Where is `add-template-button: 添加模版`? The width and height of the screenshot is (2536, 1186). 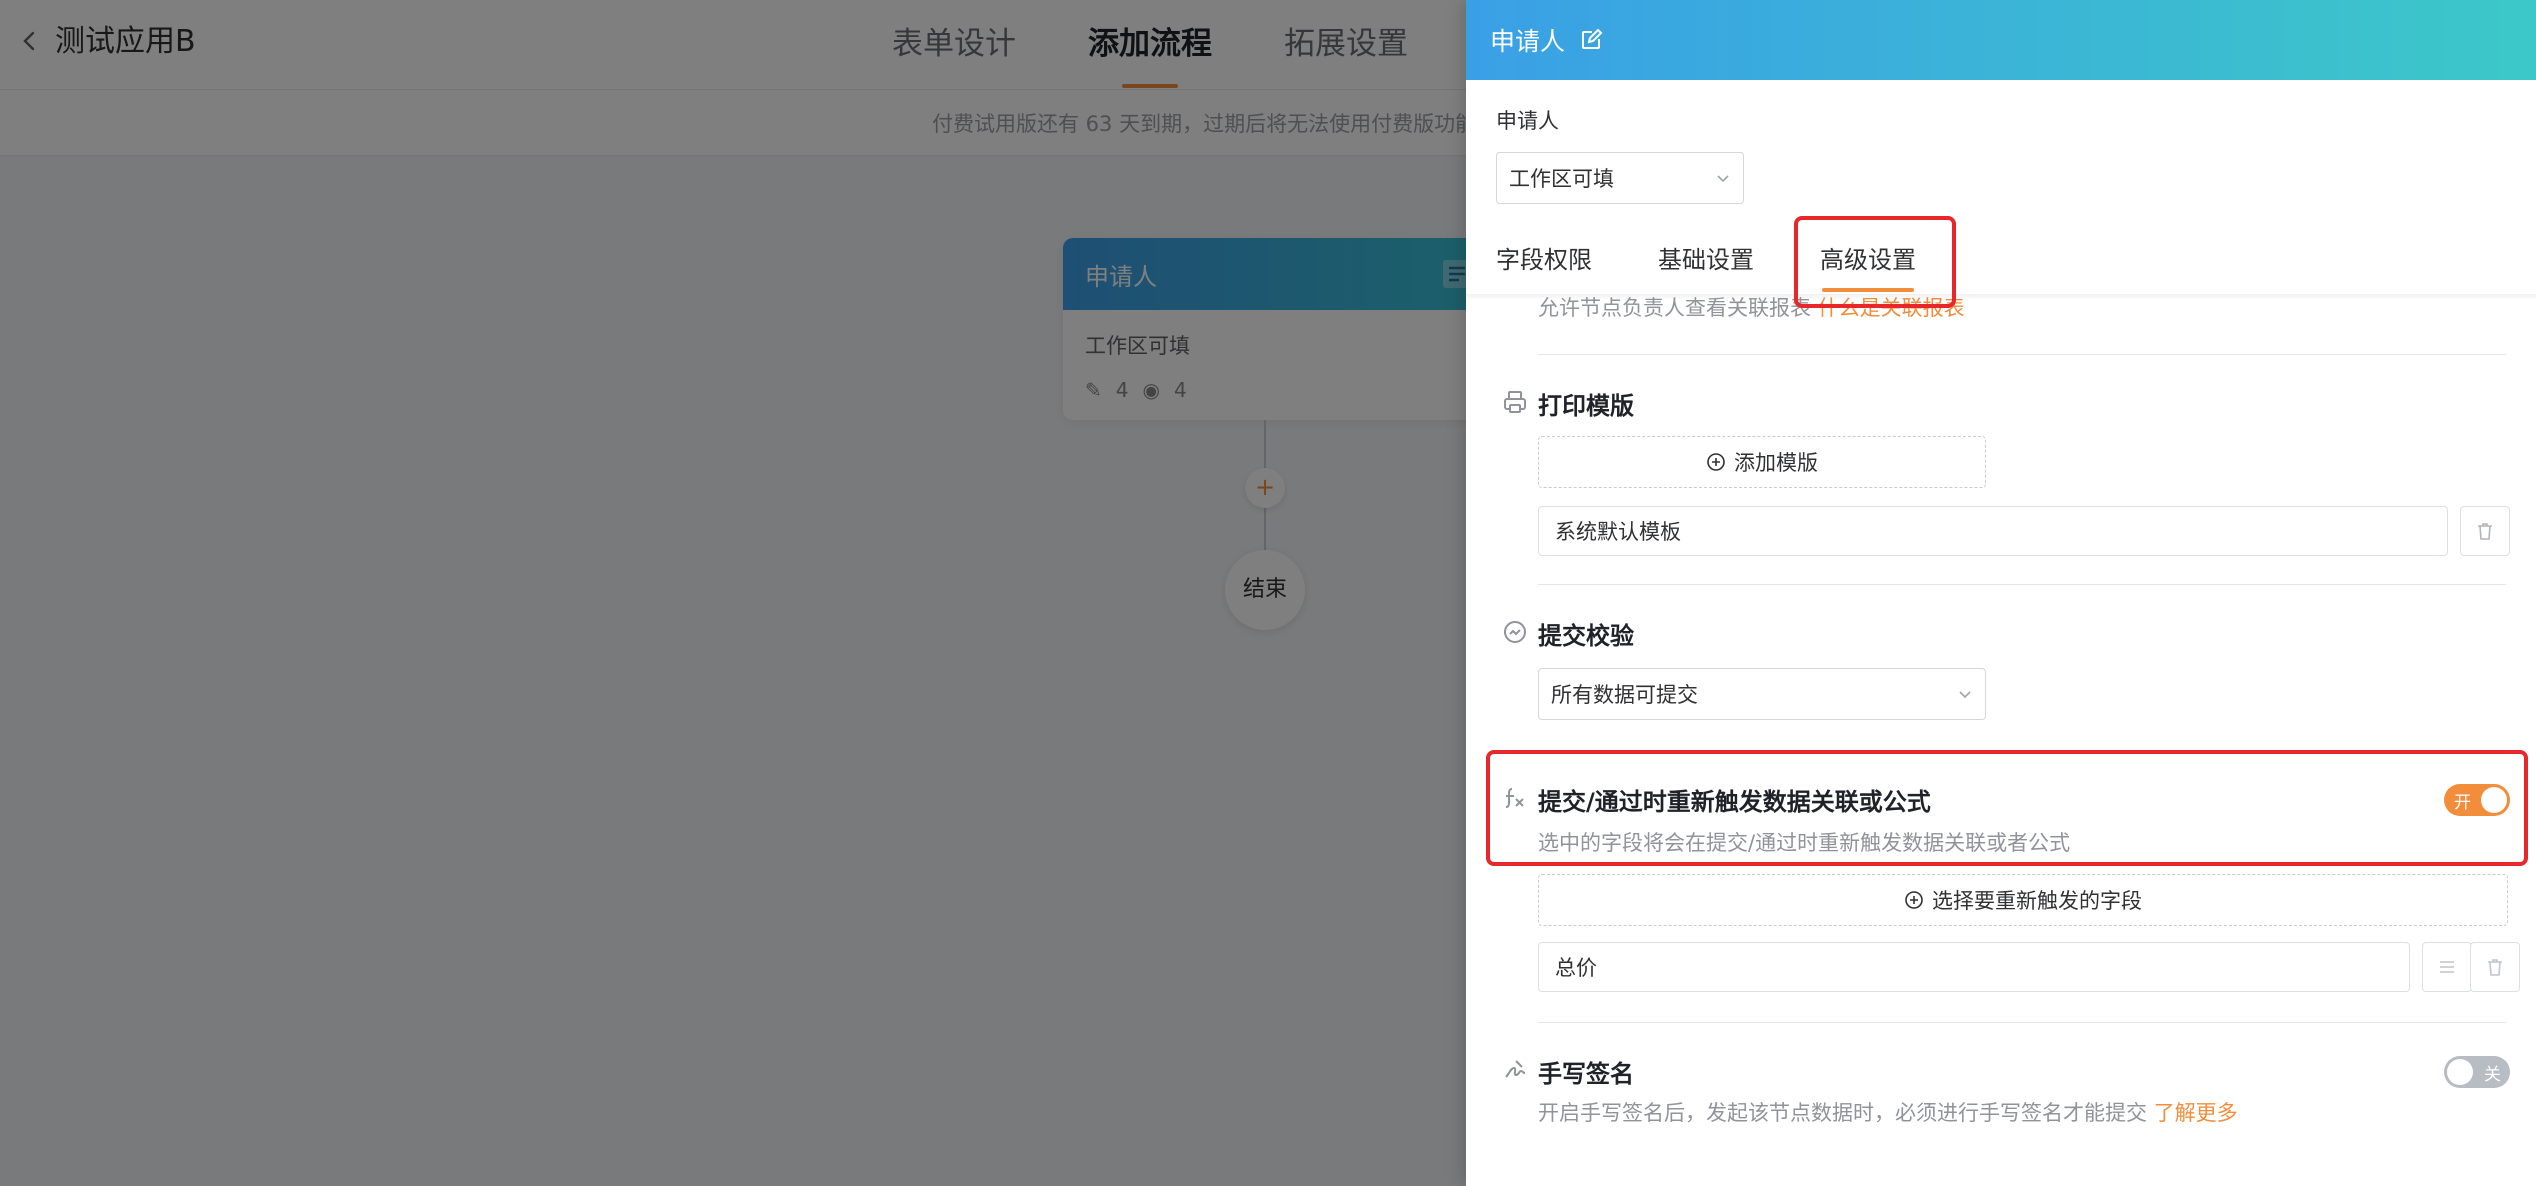
add-template-button: 添加模版 is located at coordinates (1762, 462).